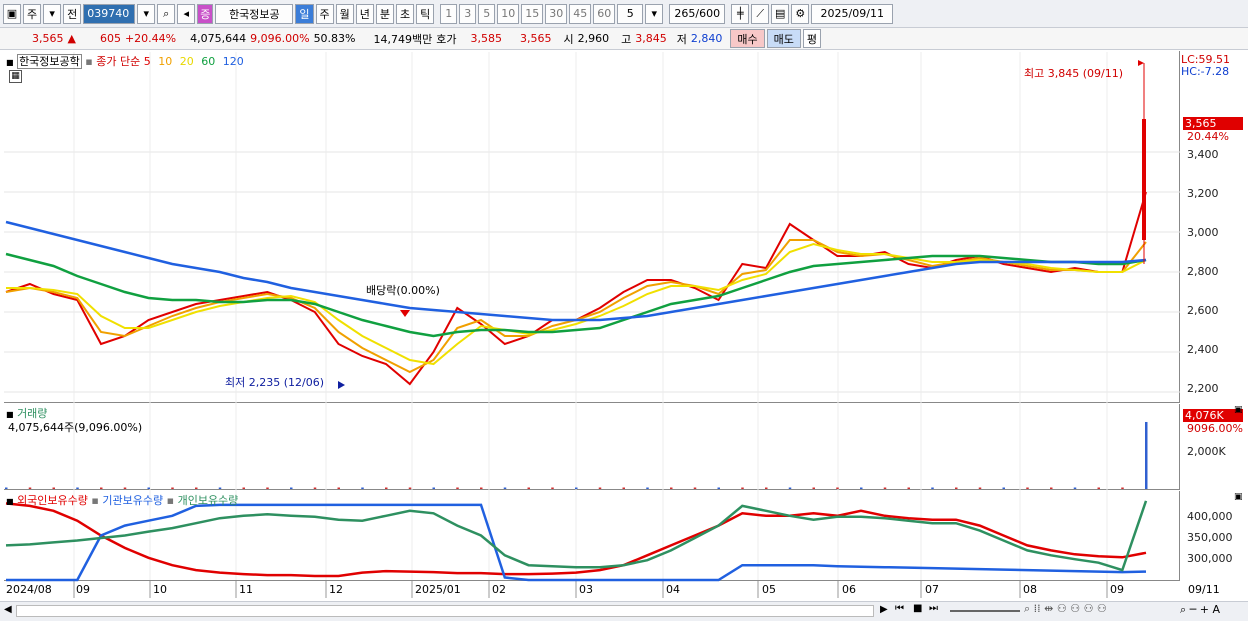 The image size is (1248, 621). Describe the element at coordinates (118, 61) in the screenshot. I see `legend-ma-label: 종가 단순` at that location.